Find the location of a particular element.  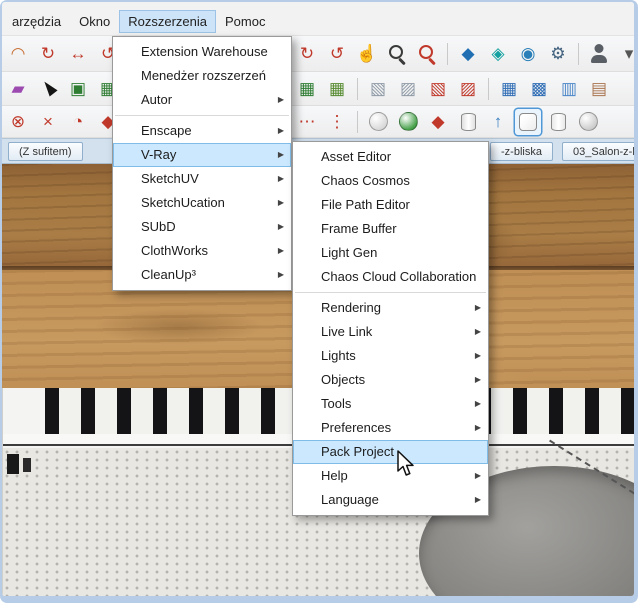

edge-endpoints-style-icon: ⋯ is located at coordinates (307, 122).